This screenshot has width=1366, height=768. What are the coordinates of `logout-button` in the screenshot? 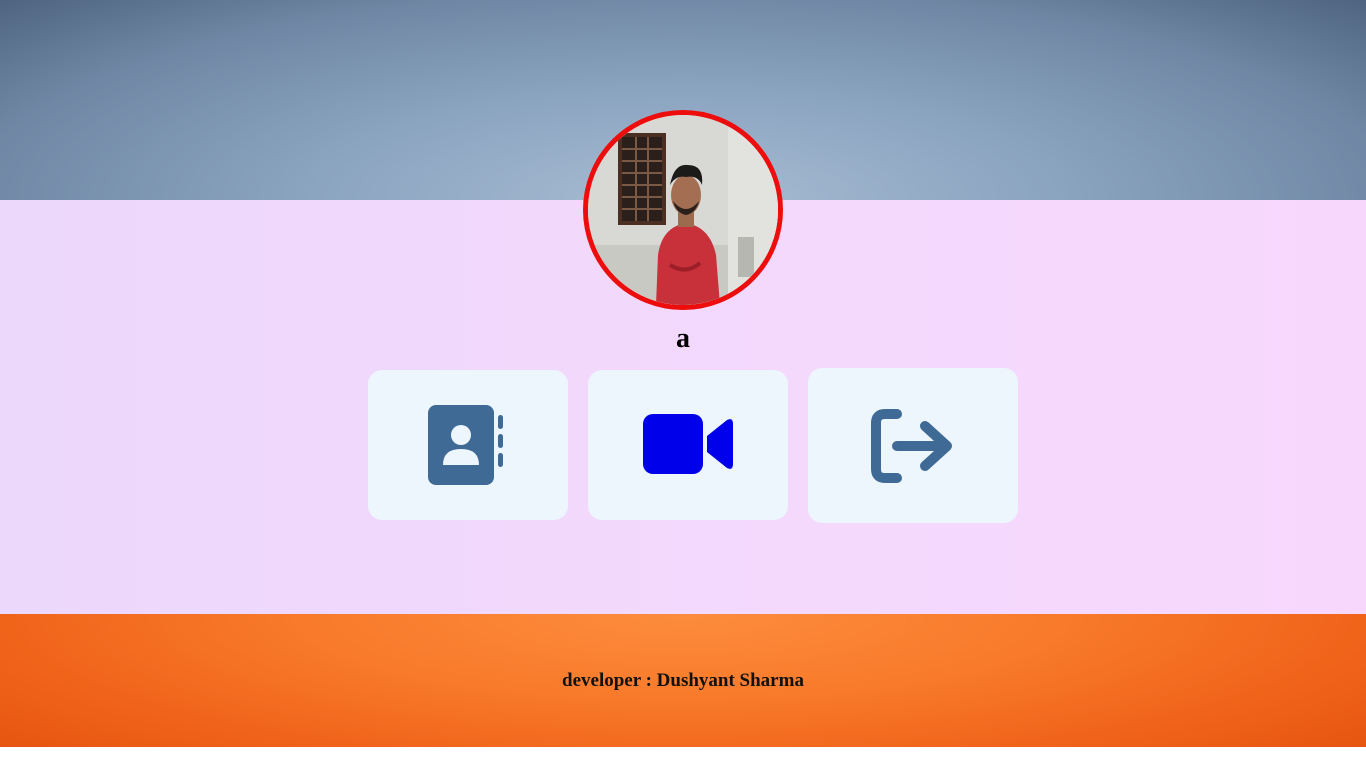 It's located at (913, 445).